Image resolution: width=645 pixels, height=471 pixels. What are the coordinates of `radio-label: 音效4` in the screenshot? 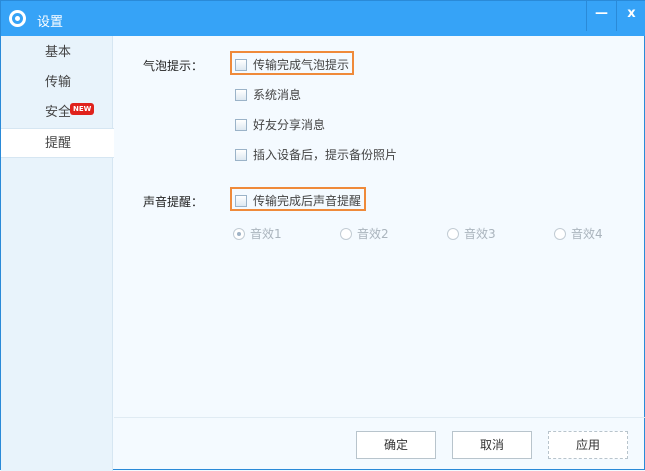 It's located at (587, 234).